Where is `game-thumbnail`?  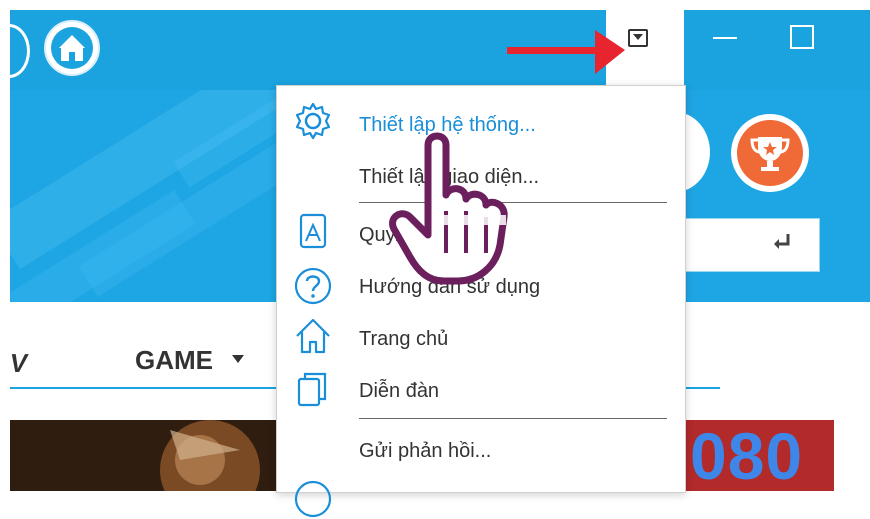
game-thumbnail is located at coordinates (143, 455).